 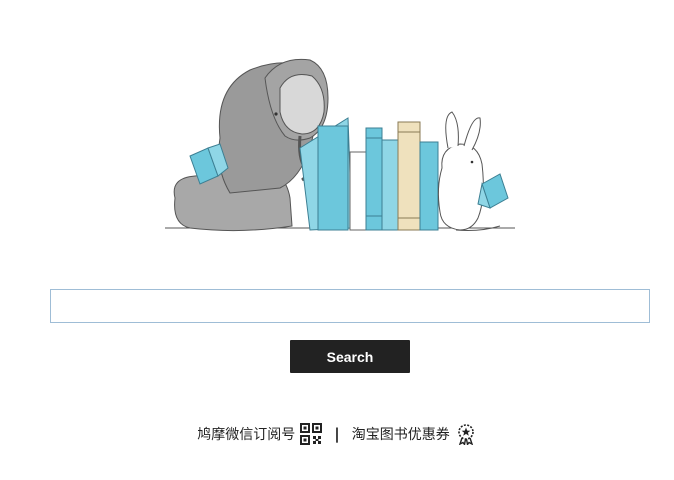 I want to click on footer-links: 鸠摩微信订阅号 | 淘宝图书优惠券, so click(x=337, y=434).